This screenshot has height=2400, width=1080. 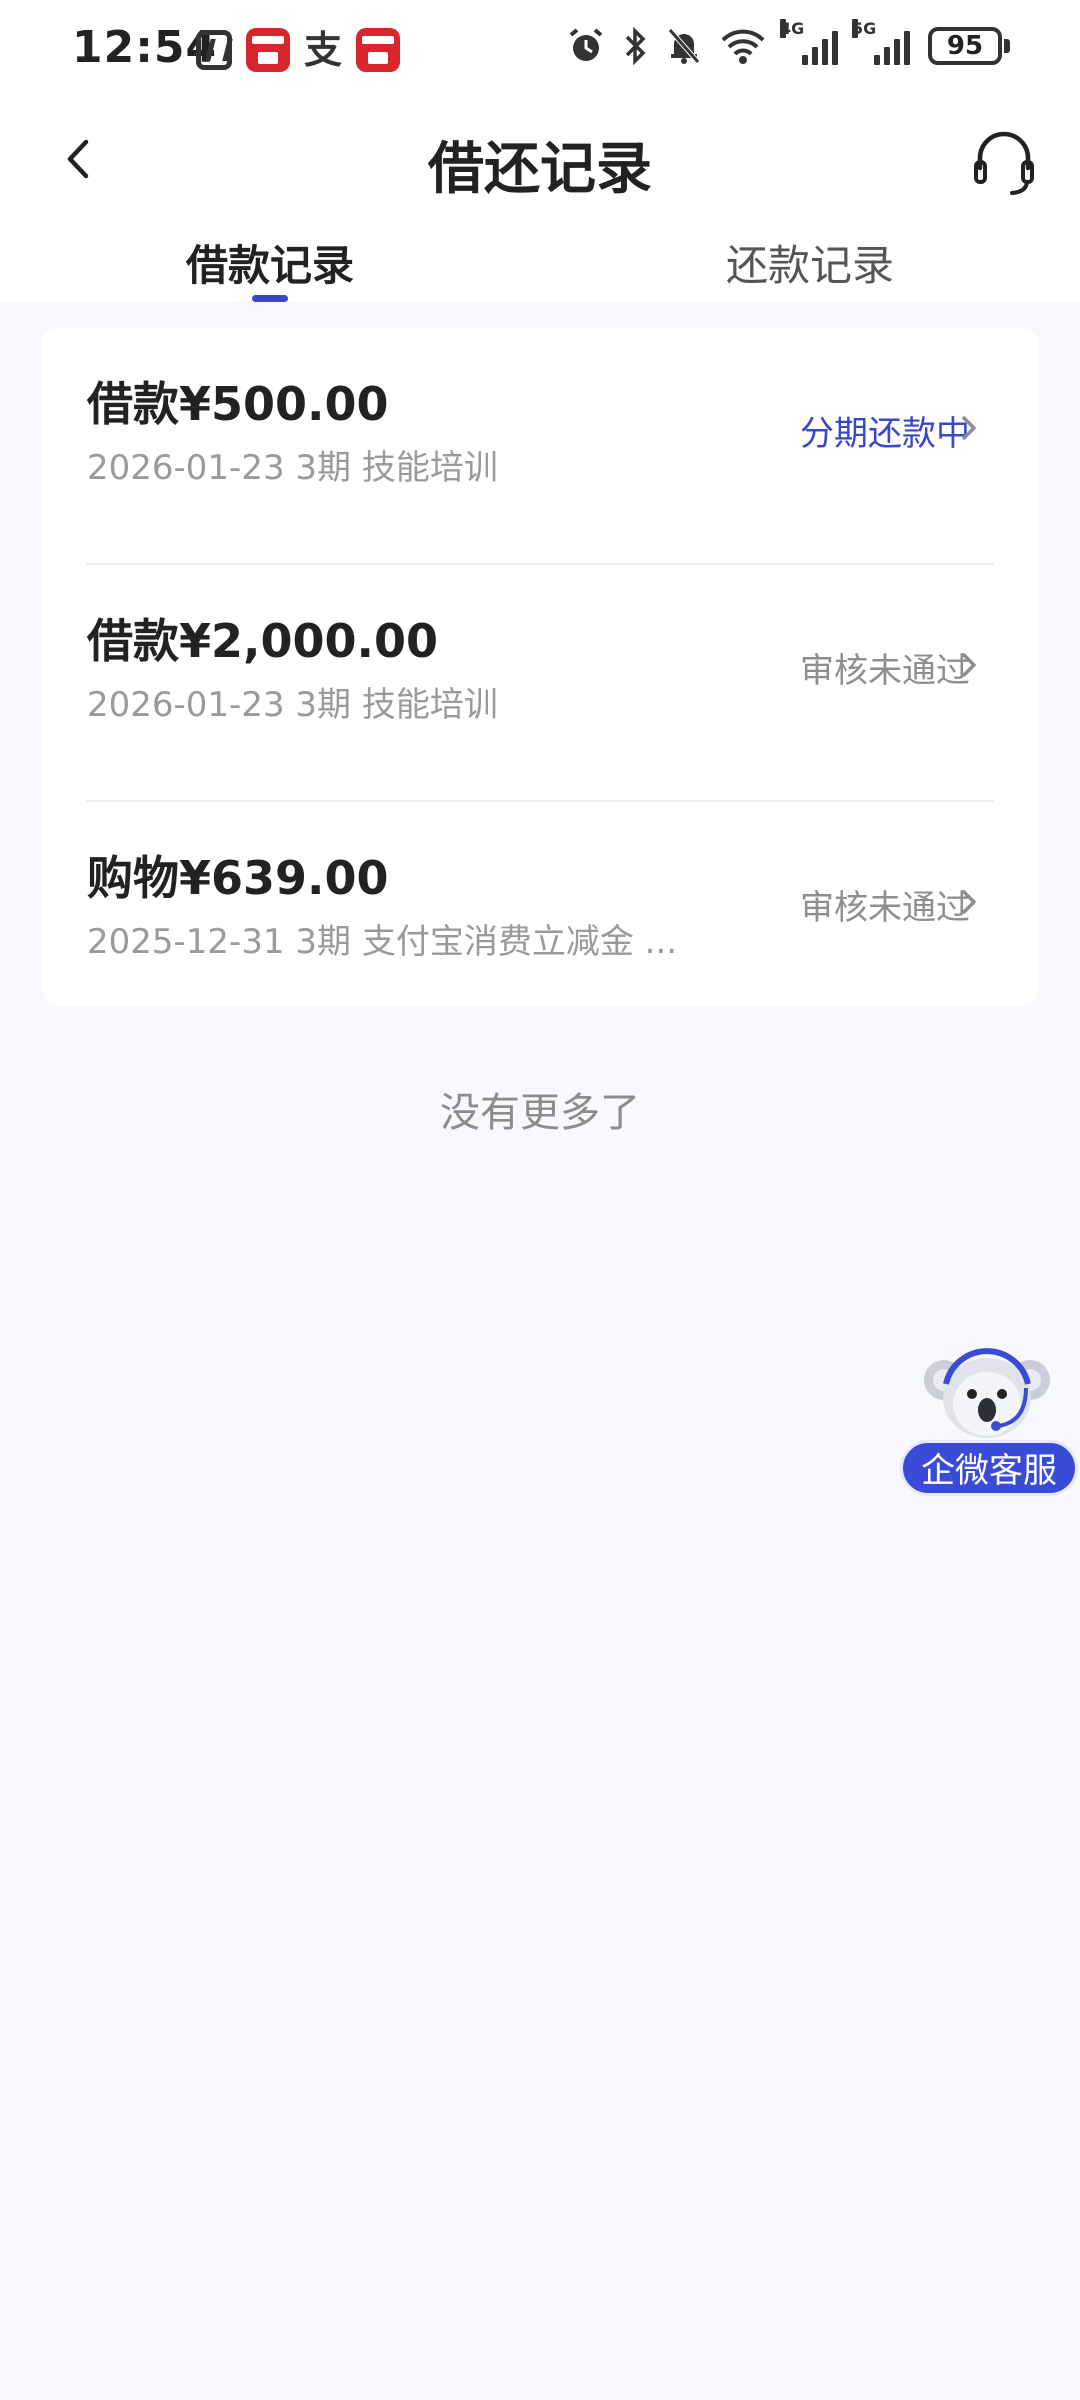 I want to click on no-more-text: 没有更多了, so click(x=540, y=1113).